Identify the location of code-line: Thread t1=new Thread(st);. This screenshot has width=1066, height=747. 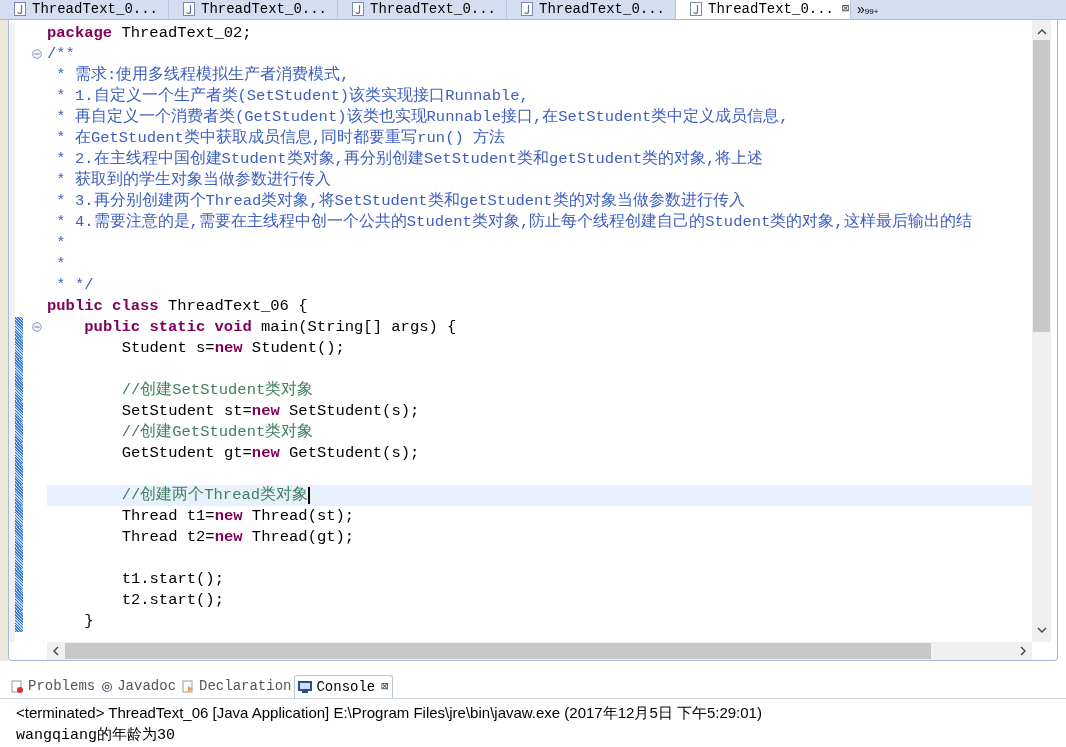
(238, 516).